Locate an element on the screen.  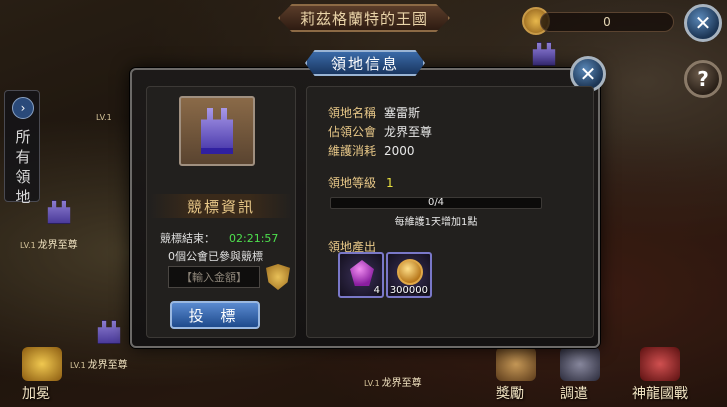
territory-portrait is located at coordinates (217, 131).